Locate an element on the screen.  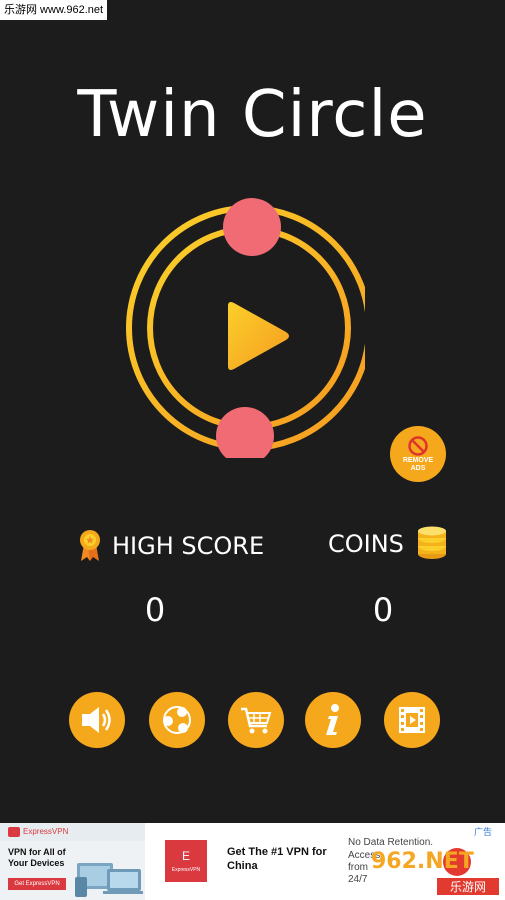
video-button is located at coordinates (412, 720).